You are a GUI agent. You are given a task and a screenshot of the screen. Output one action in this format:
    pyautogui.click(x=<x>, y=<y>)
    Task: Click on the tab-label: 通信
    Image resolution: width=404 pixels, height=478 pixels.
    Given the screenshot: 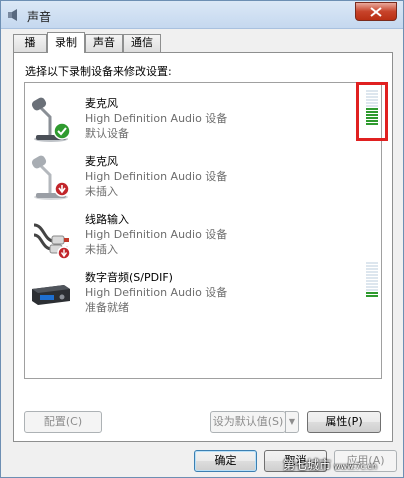 What is the action you would take?
    pyautogui.click(x=142, y=42)
    